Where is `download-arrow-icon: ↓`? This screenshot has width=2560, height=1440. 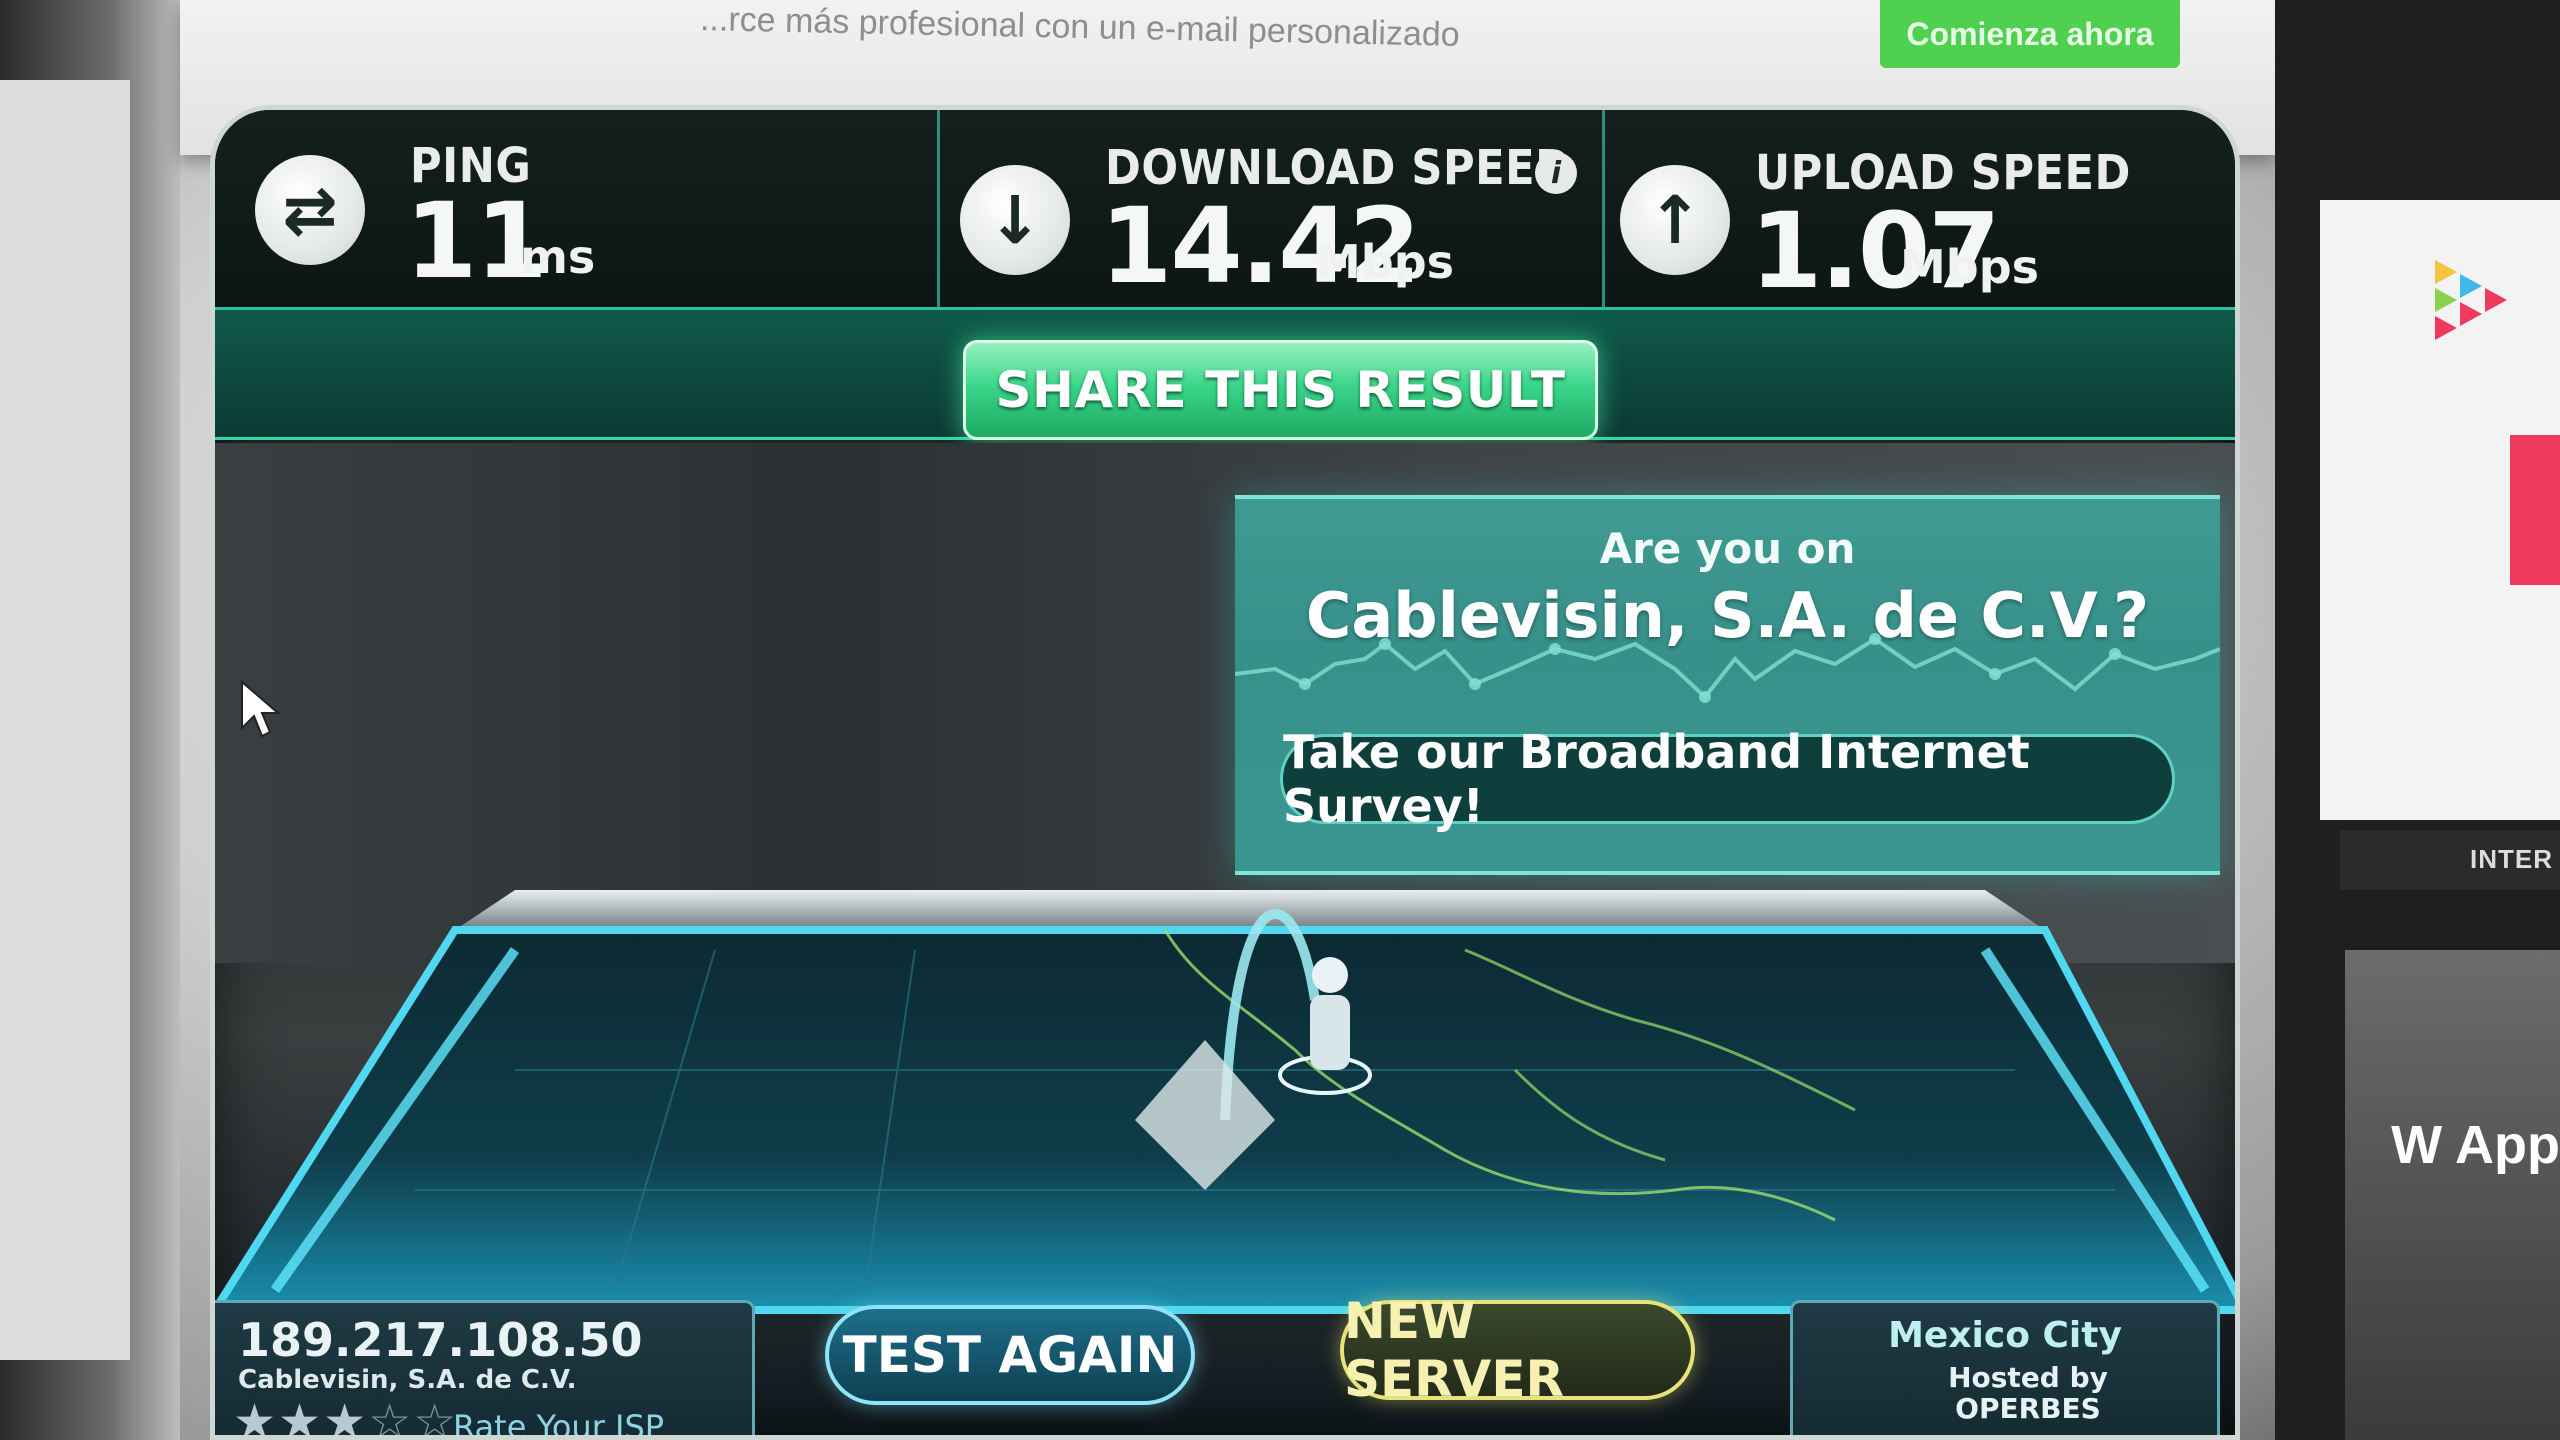 download-arrow-icon: ↓ is located at coordinates (1015, 220).